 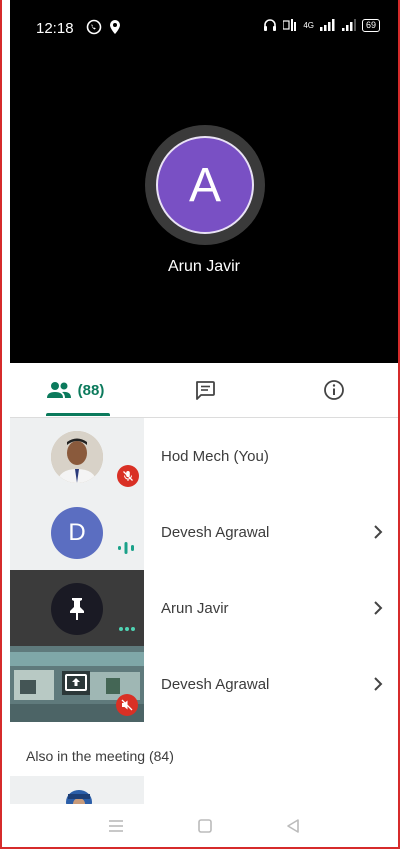 I want to click on participant-photo, so click(x=77, y=457).